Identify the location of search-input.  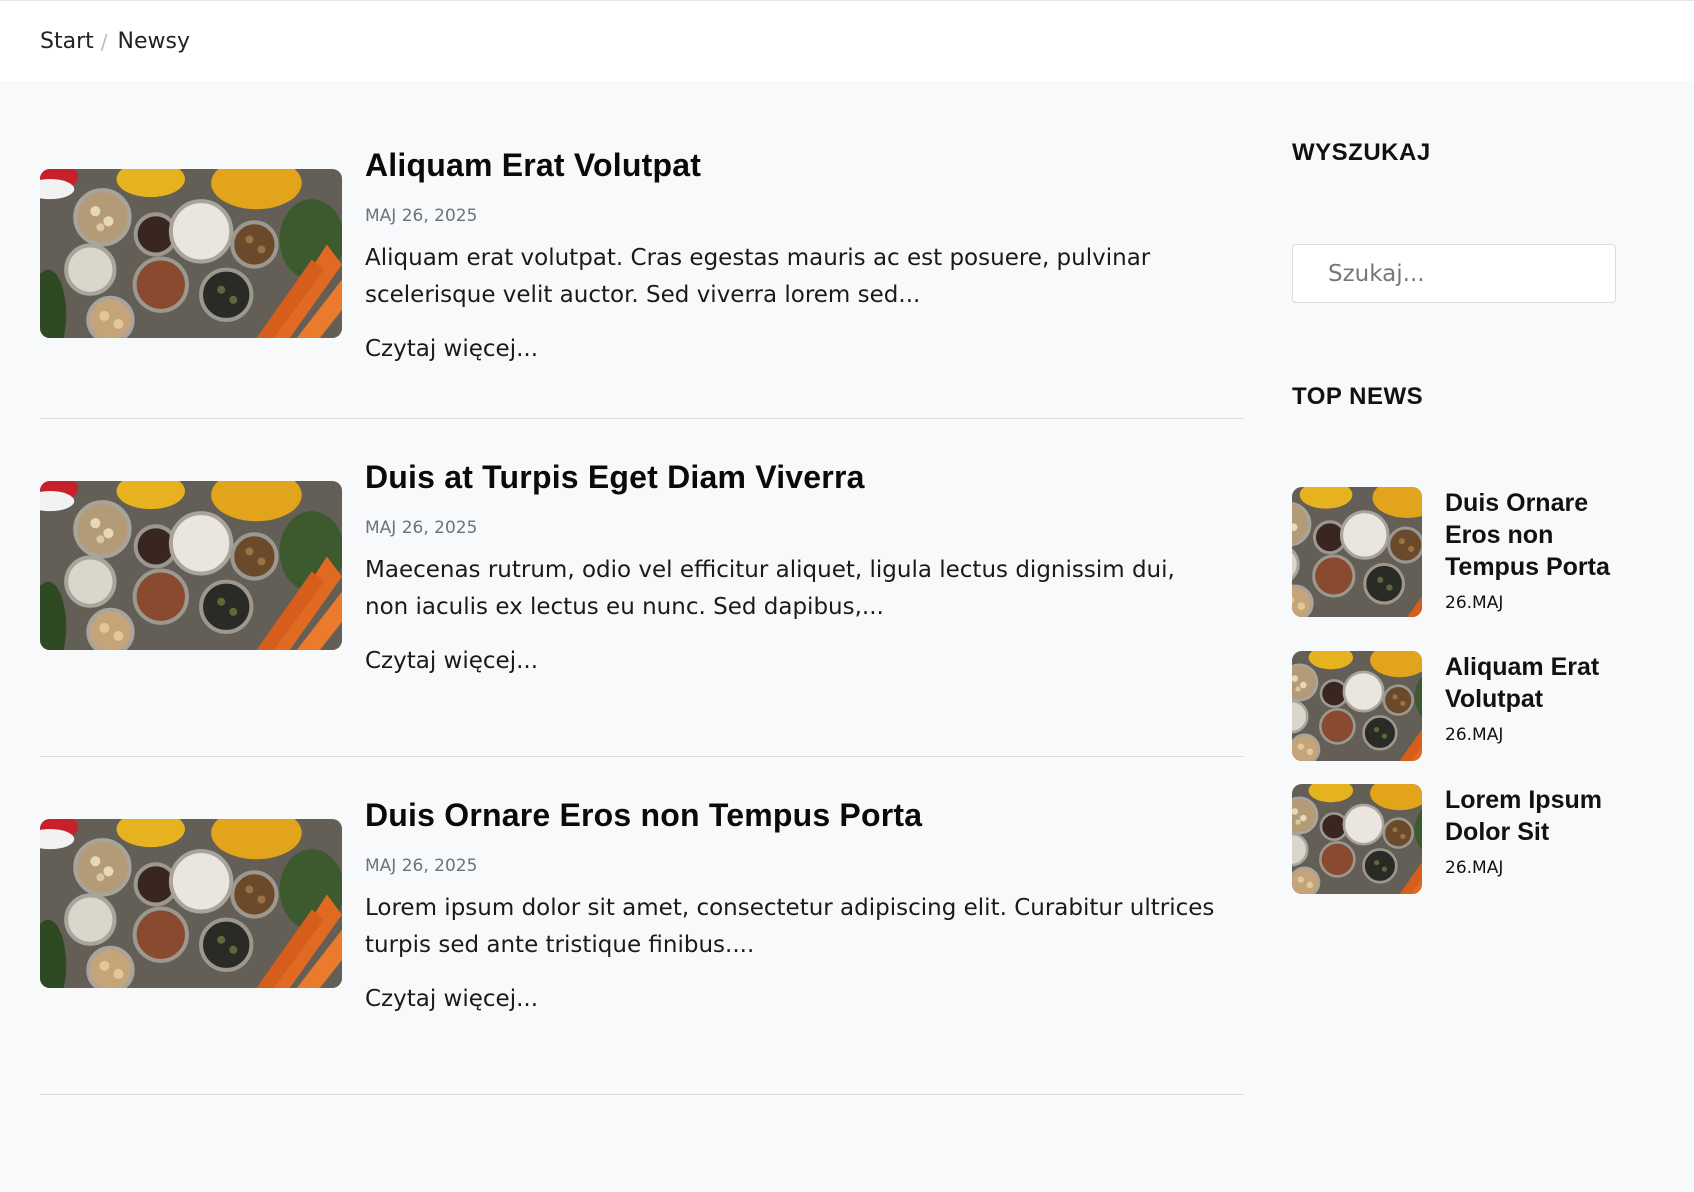
(1454, 273).